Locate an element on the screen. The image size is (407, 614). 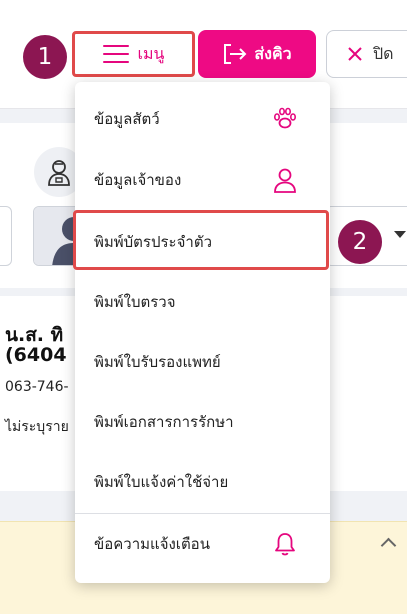
close-label: ปิด is located at coordinates (383, 53).